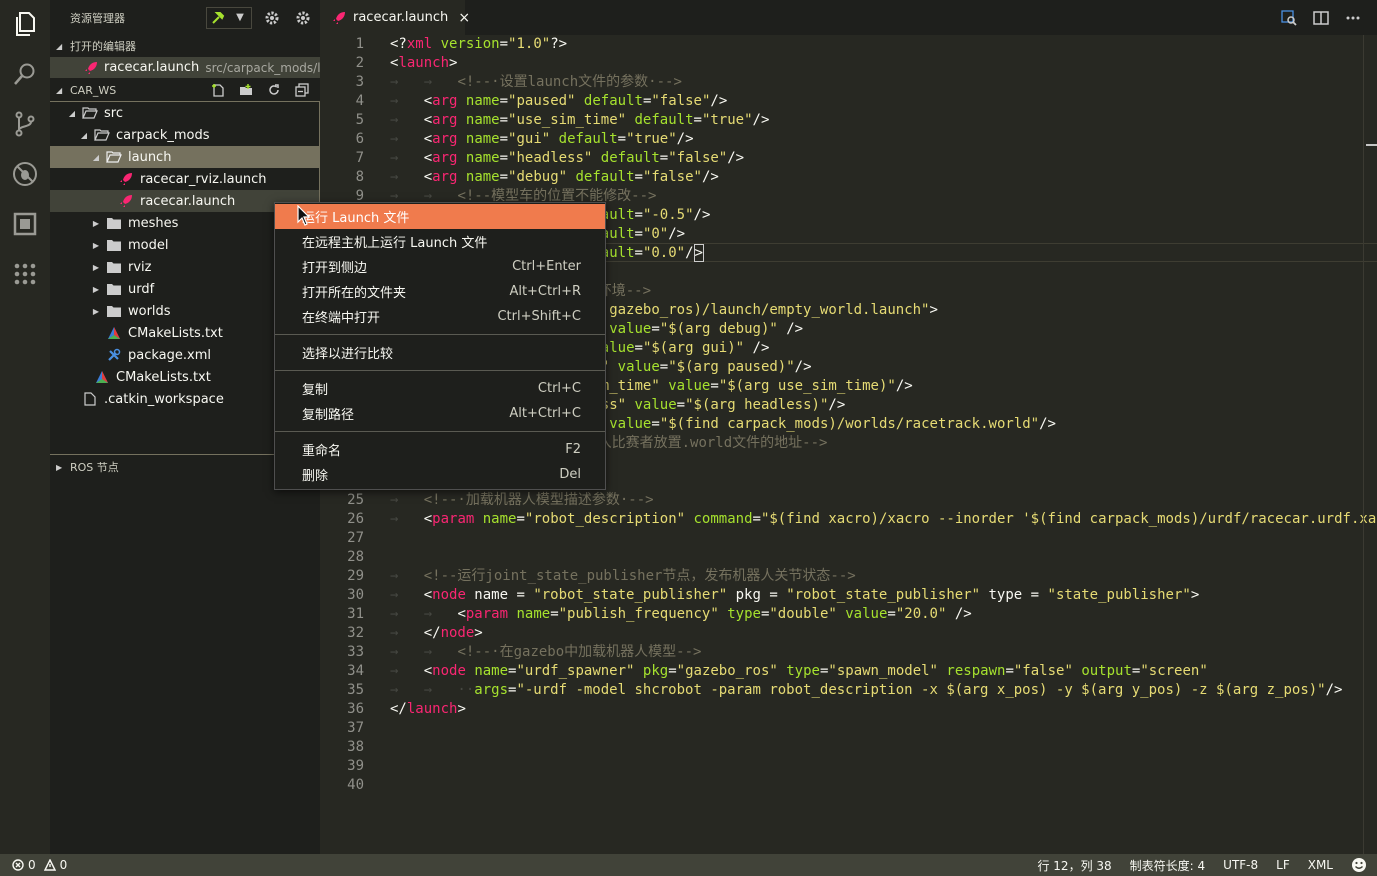 This screenshot has height=876, width=1377. Describe the element at coordinates (354, 293) in the screenshot. I see `menu-item-label: 打开所在的文件夹` at that location.